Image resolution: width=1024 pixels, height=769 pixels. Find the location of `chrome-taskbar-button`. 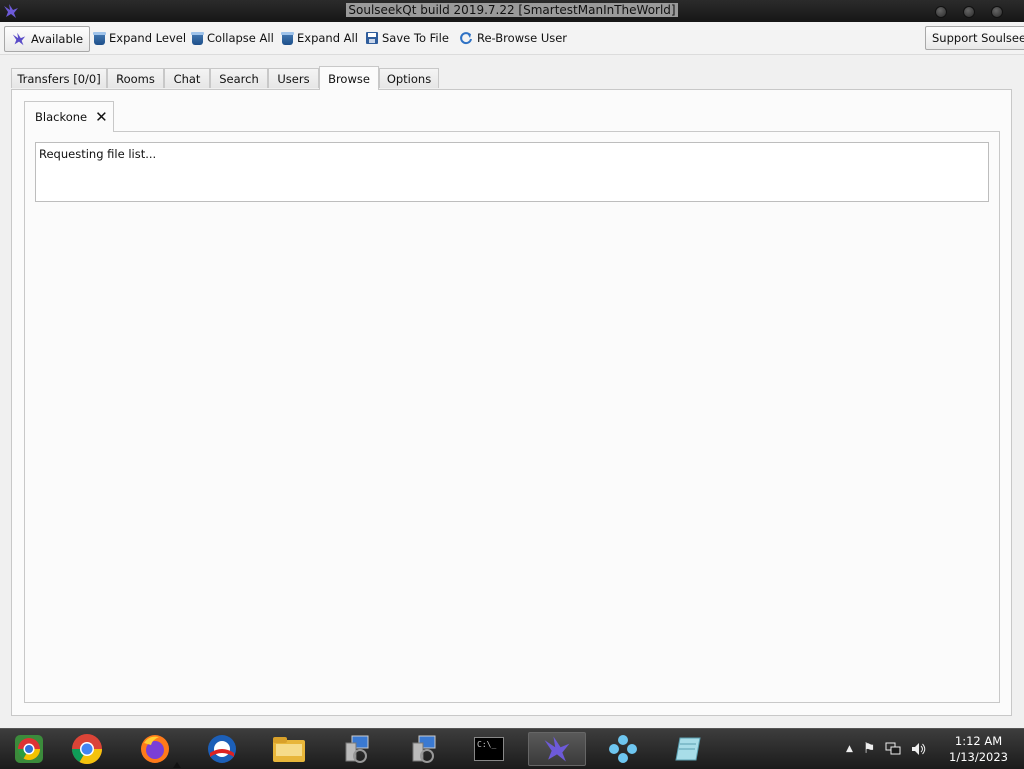

chrome-taskbar-button is located at coordinates (87, 749).